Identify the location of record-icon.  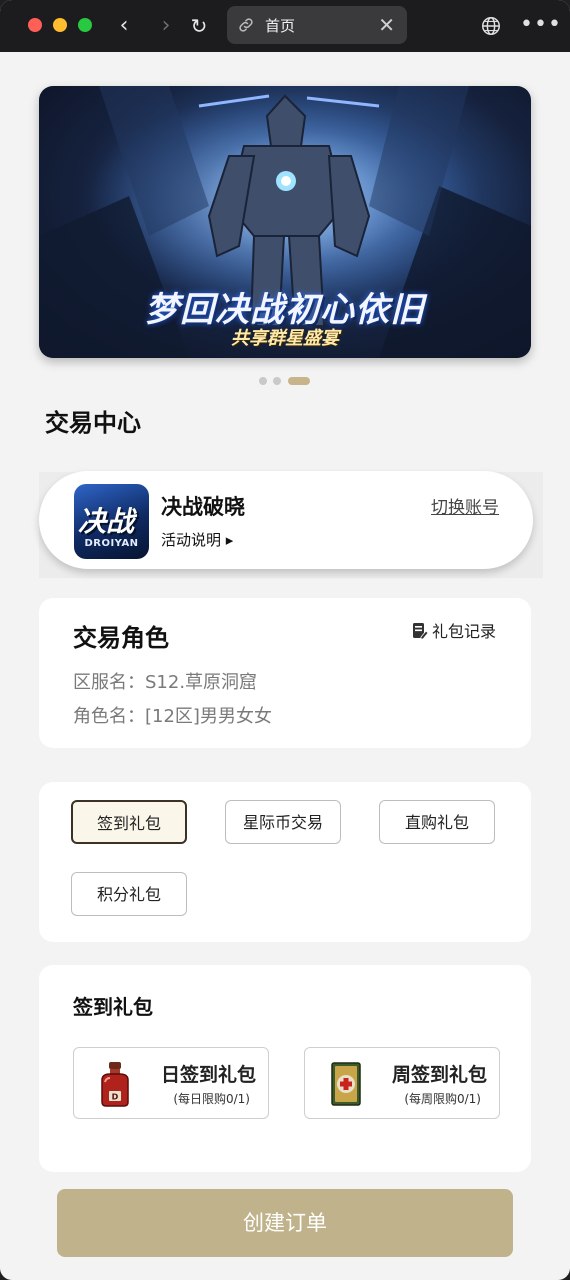
(420, 631).